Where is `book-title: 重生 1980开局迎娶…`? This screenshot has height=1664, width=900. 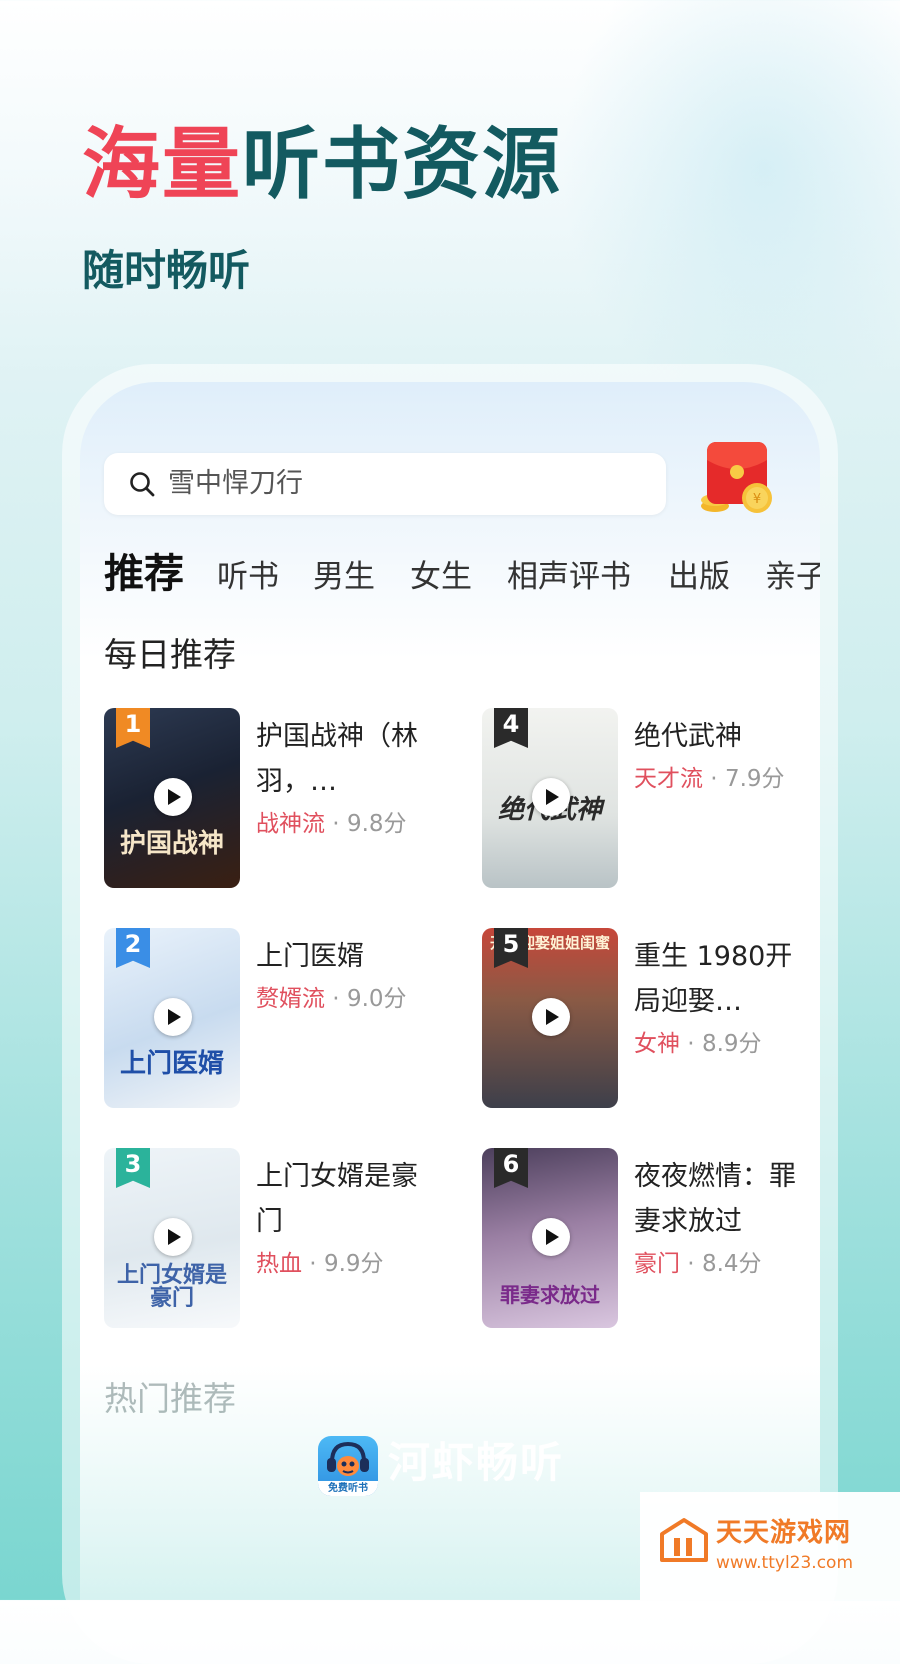
book-title: 重生 1980开局迎娶… is located at coordinates (713, 979).